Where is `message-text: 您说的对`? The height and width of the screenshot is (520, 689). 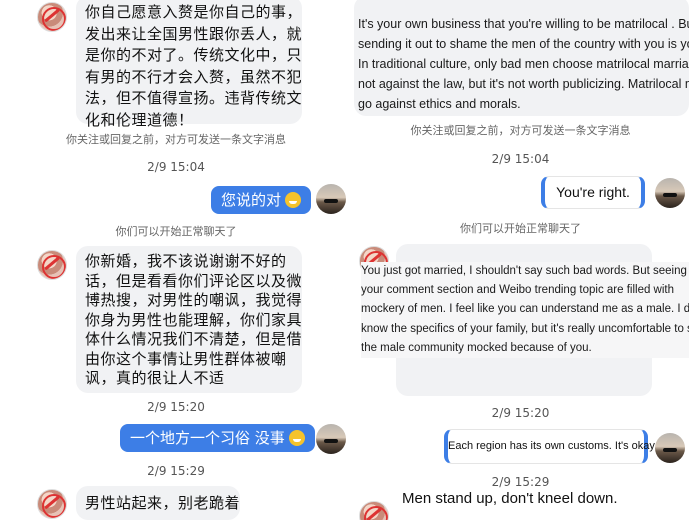
message-text: 您说的对 is located at coordinates (251, 200).